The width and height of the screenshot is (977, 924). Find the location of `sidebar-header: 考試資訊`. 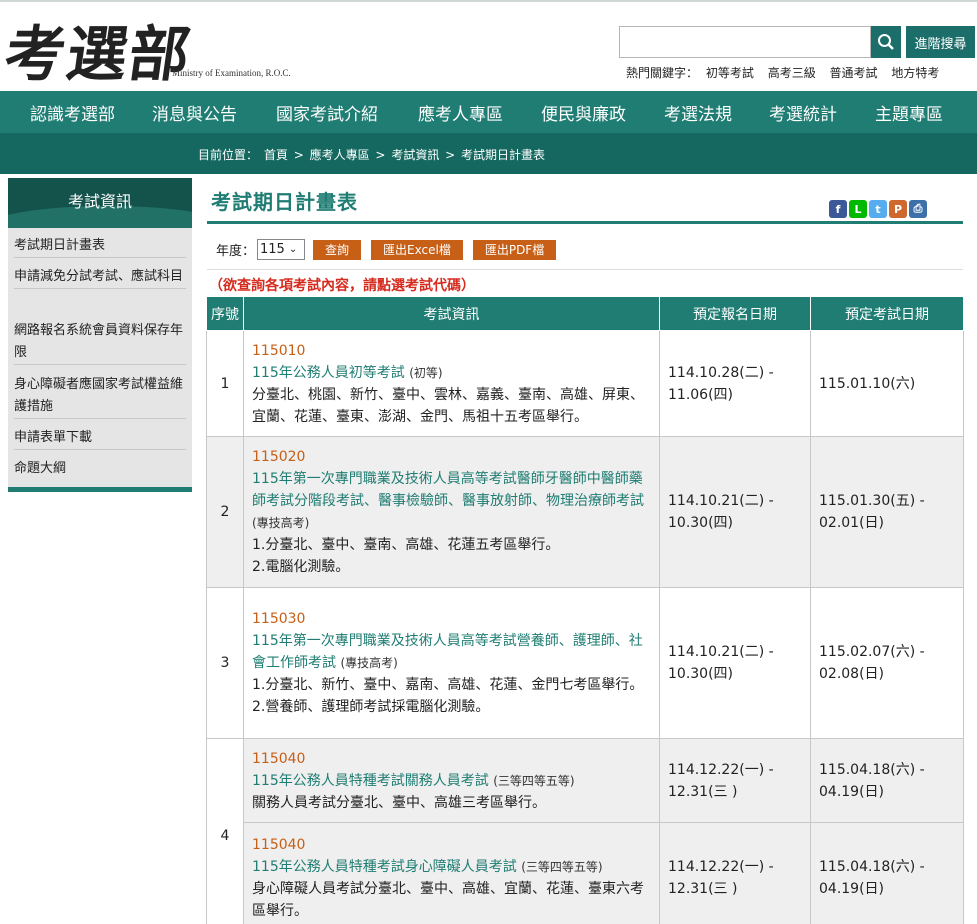

sidebar-header: 考試資訊 is located at coordinates (100, 203).